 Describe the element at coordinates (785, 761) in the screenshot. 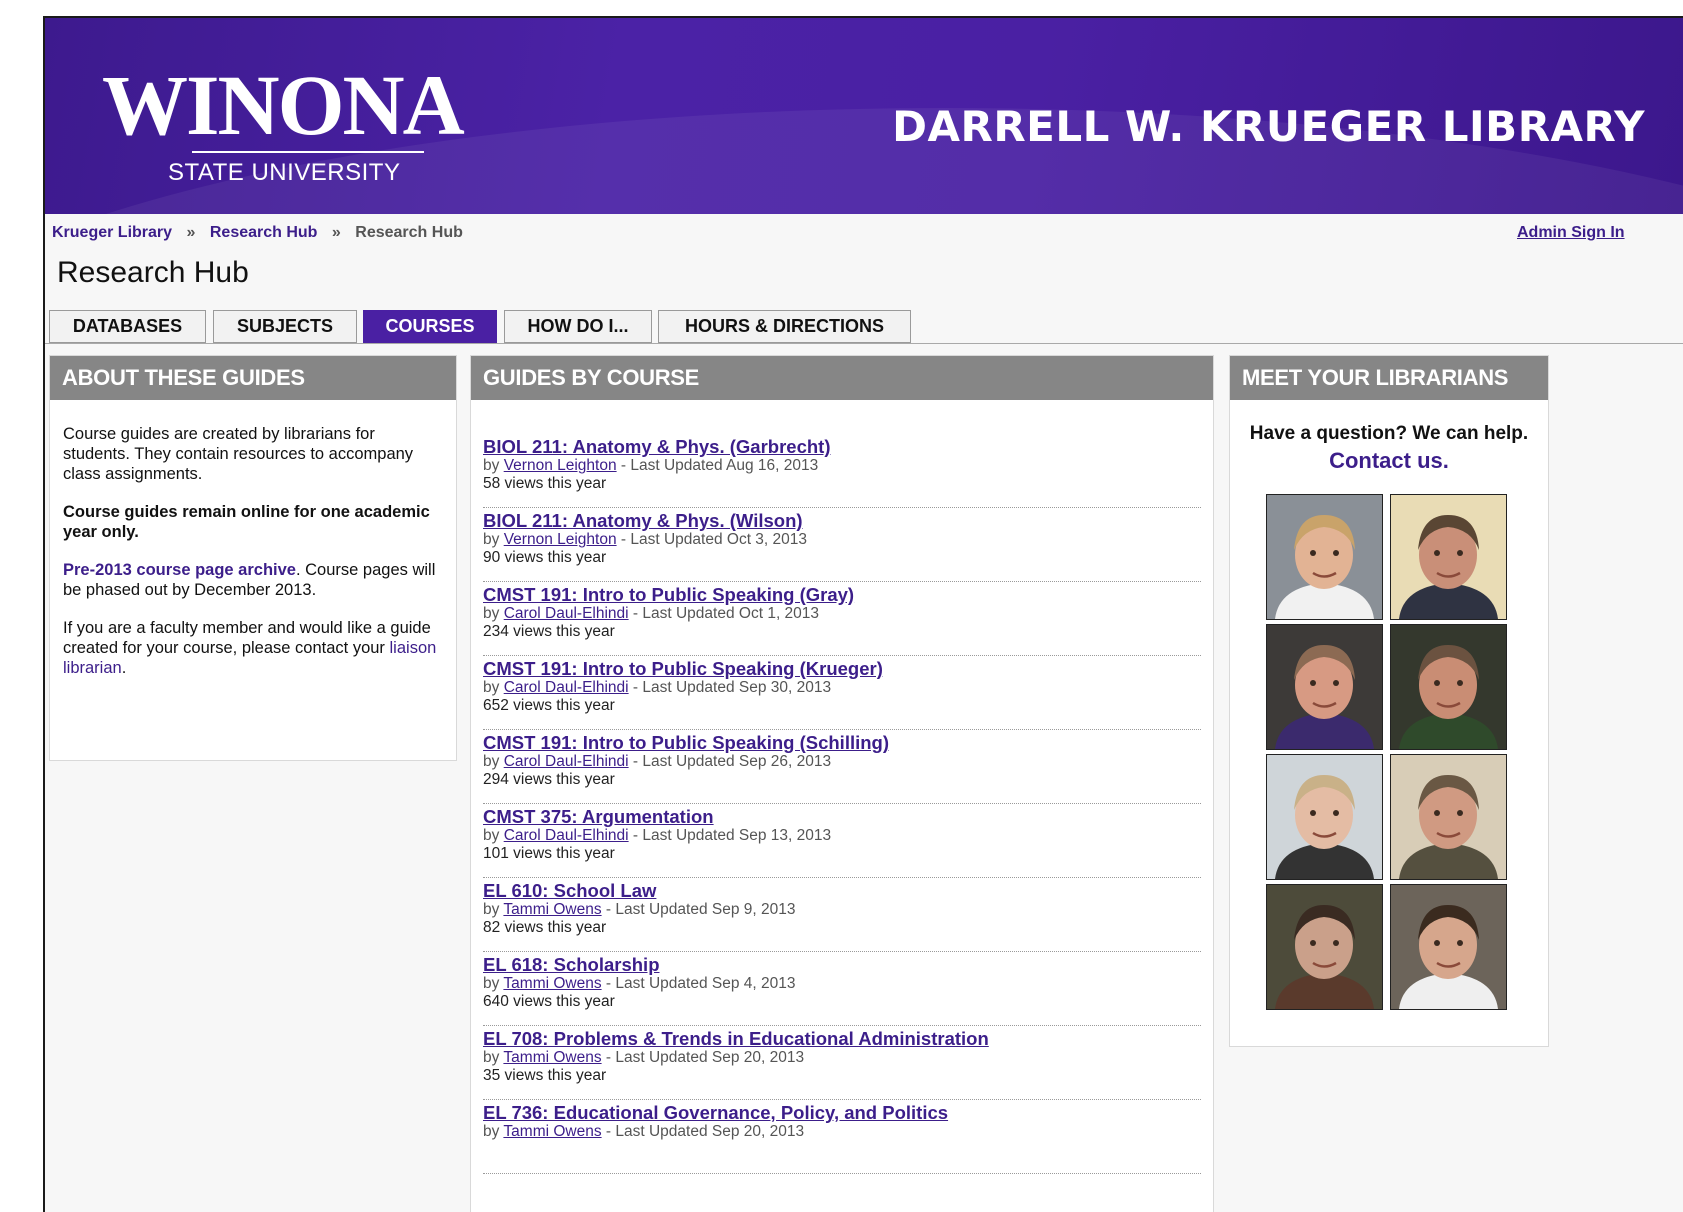

I see `guide-updated-date: Sep 26, 2013` at that location.